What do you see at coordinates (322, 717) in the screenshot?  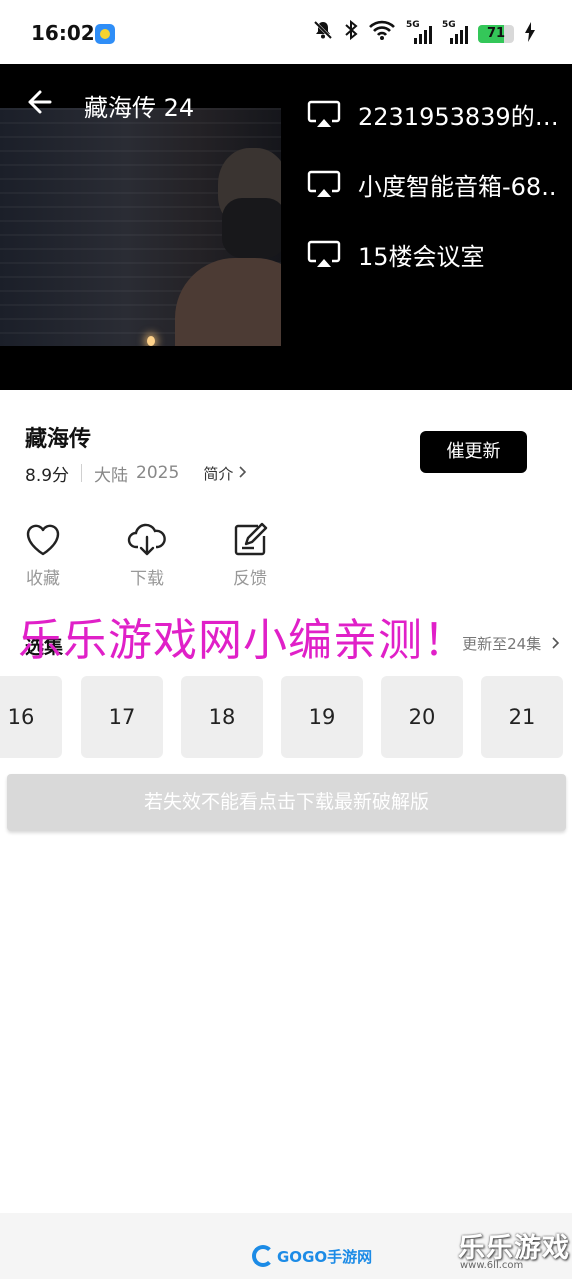 I see `episode-tile: 19` at bounding box center [322, 717].